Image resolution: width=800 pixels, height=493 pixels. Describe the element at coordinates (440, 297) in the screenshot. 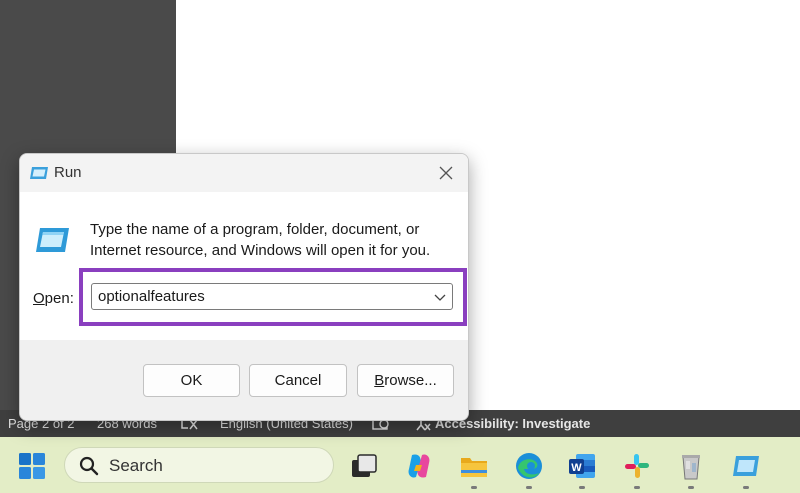

I see `chevron-down-icon` at that location.